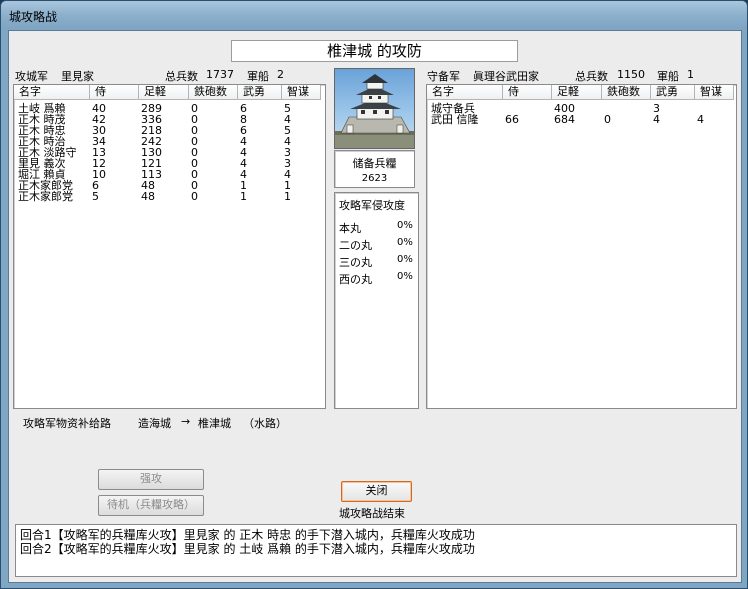 The width and height of the screenshot is (748, 589). I want to click on battle-status: 城攻略战结束, so click(372, 513).